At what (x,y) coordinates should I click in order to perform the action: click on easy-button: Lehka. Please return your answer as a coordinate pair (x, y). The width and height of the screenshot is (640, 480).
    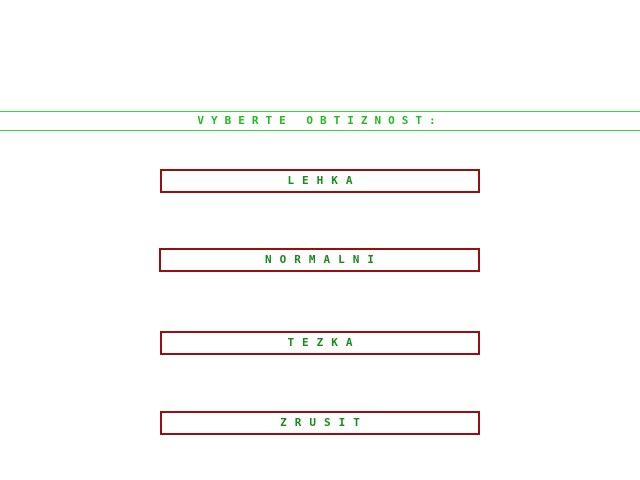
    Looking at the image, I should click on (320, 181).